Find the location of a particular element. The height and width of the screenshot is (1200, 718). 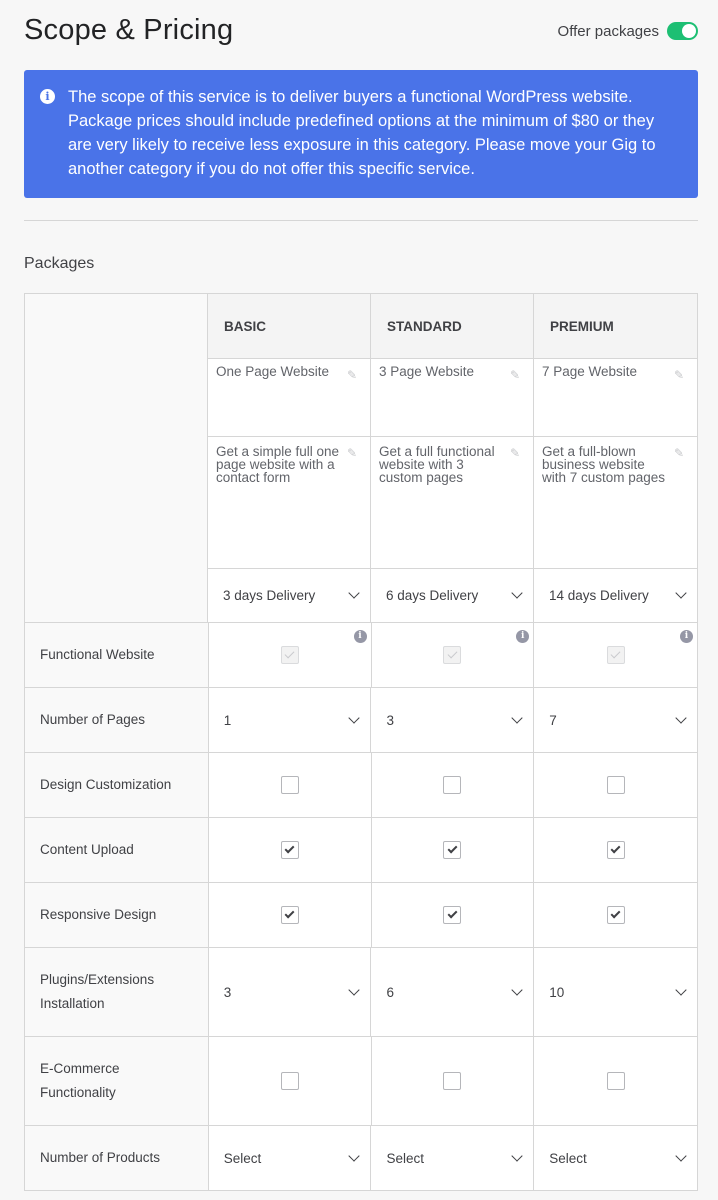

package-title-input-premium: 7 Page Website ✎ is located at coordinates (616, 398).